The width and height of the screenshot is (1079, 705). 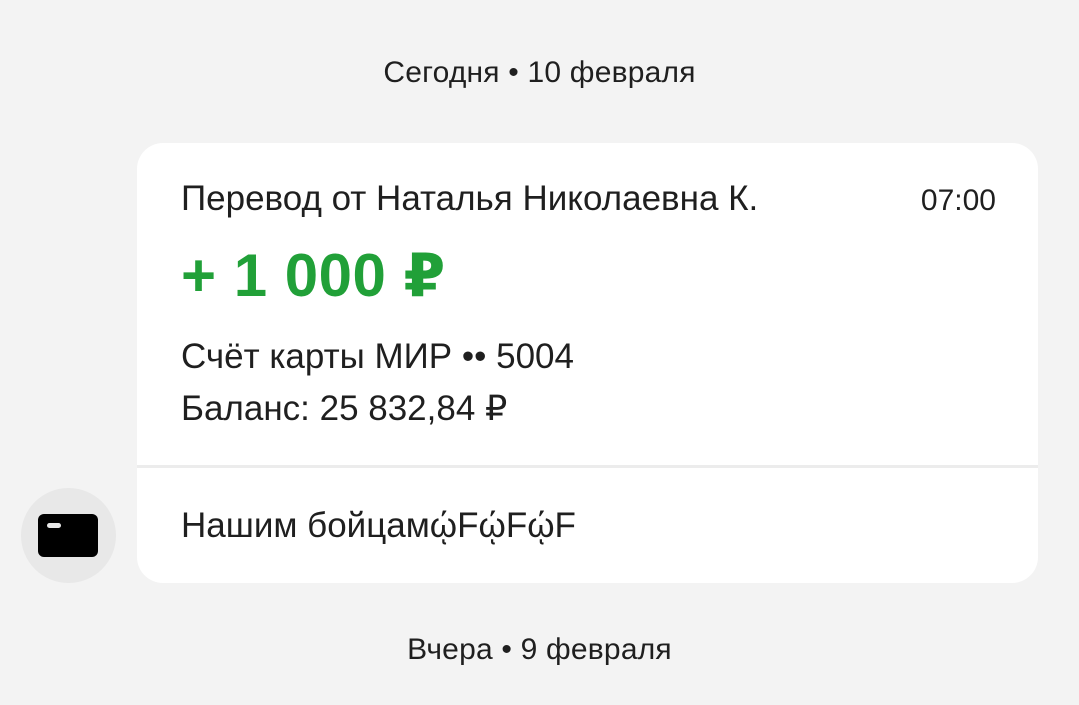 I want to click on transfer-amount: + 1 000 ₽, so click(x=313, y=275).